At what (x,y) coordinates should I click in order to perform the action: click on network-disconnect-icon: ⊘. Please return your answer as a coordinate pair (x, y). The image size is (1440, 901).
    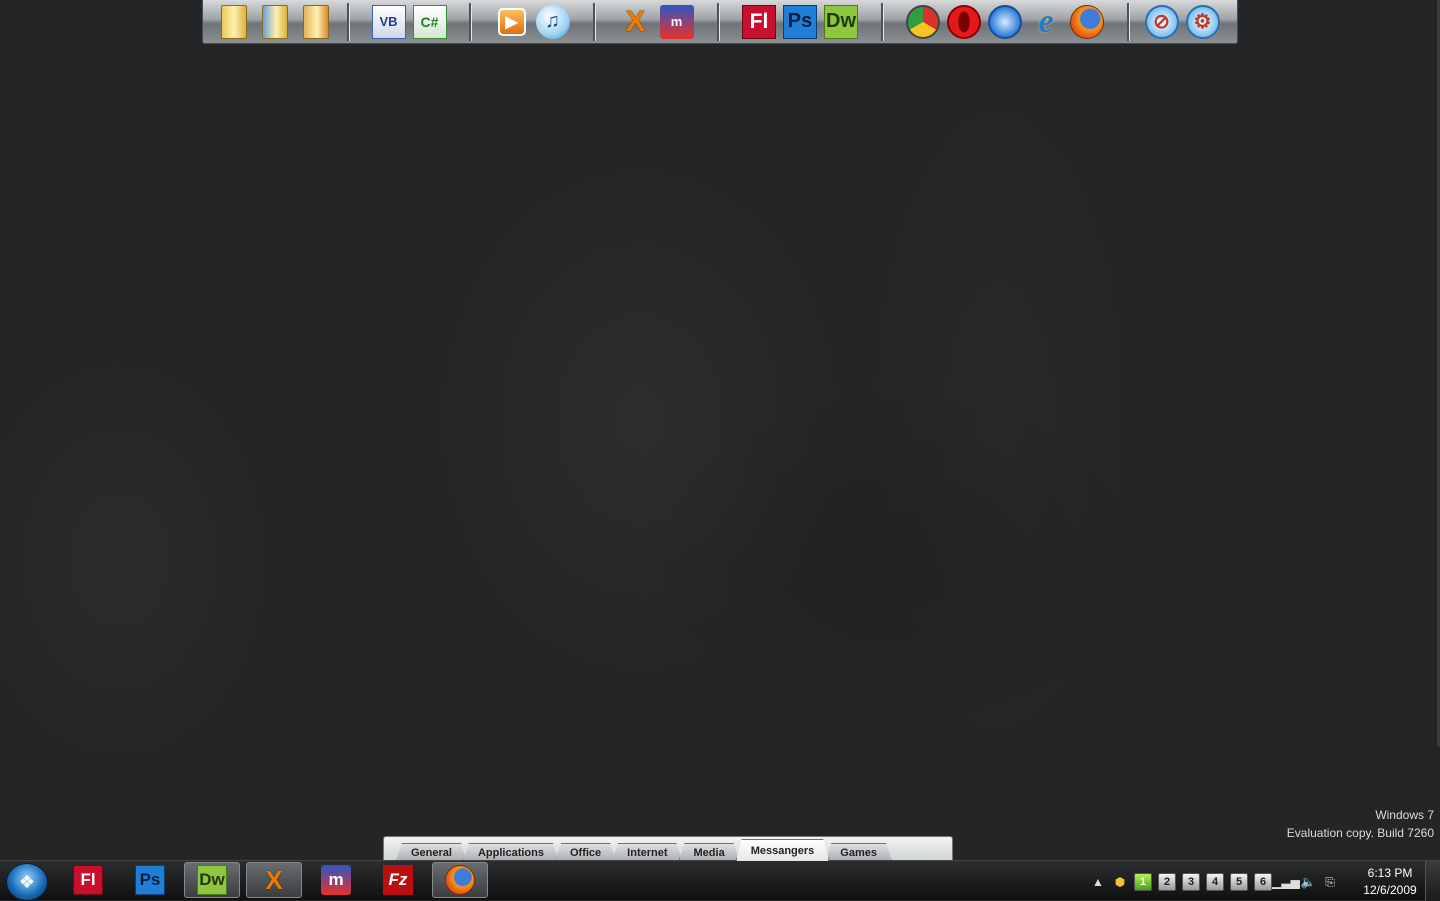
    Looking at the image, I should click on (1161, 21).